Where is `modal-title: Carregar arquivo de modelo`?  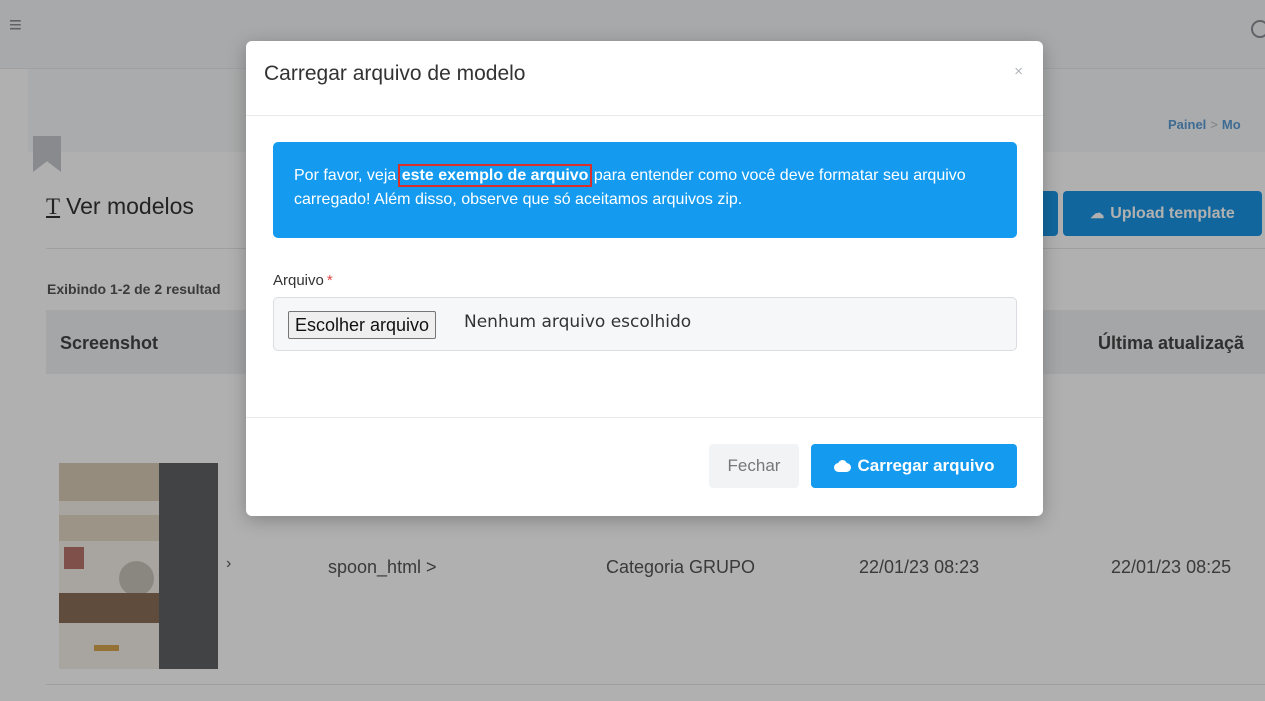
modal-title: Carregar arquivo de modelo is located at coordinates (395, 73).